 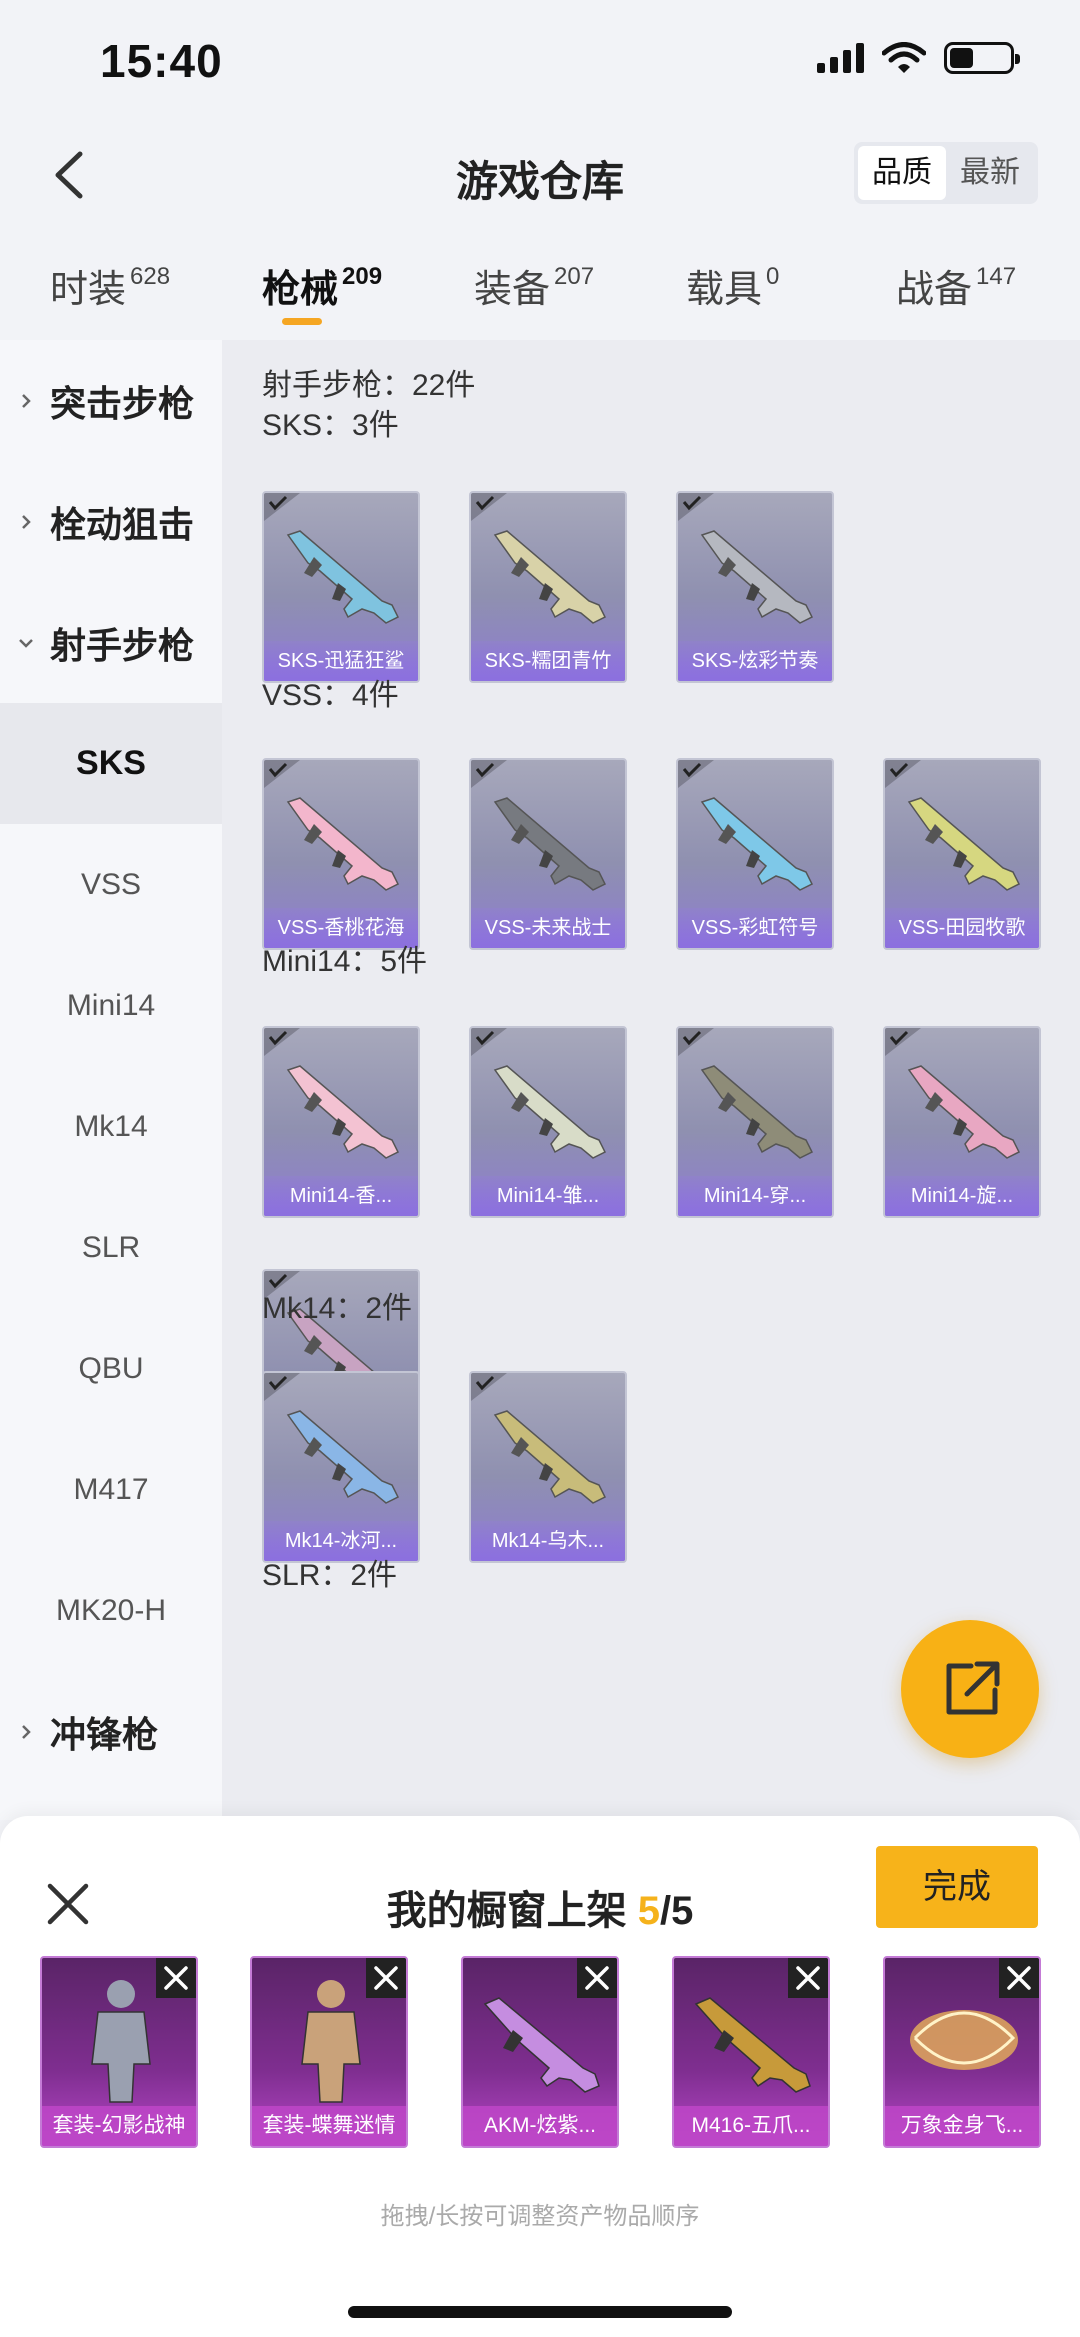 I want to click on tab-firearms: 枪械 209, so click(x=322, y=285).